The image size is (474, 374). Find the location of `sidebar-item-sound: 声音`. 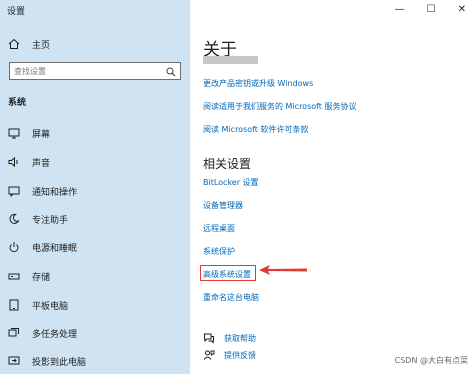

sidebar-item-sound: 声音 is located at coordinates (29, 162).